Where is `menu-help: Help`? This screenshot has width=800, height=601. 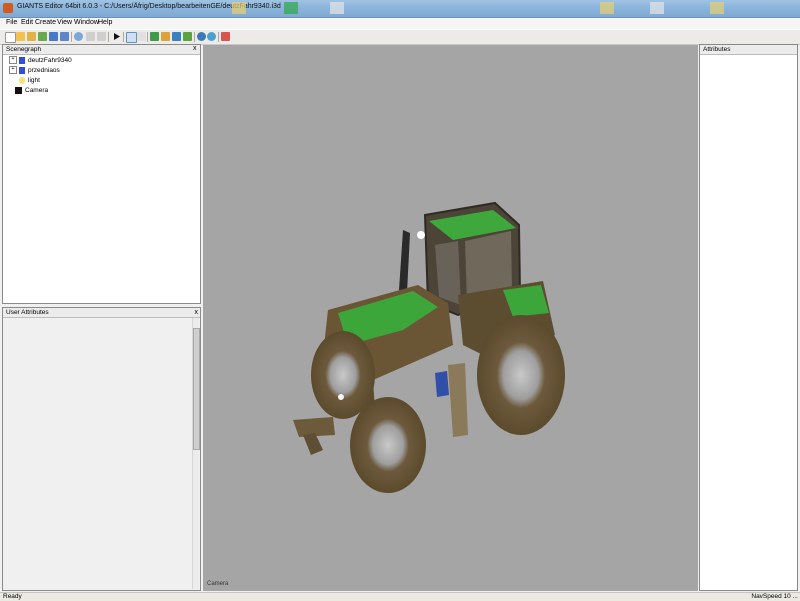
menu-help: Help is located at coordinates (105, 22).